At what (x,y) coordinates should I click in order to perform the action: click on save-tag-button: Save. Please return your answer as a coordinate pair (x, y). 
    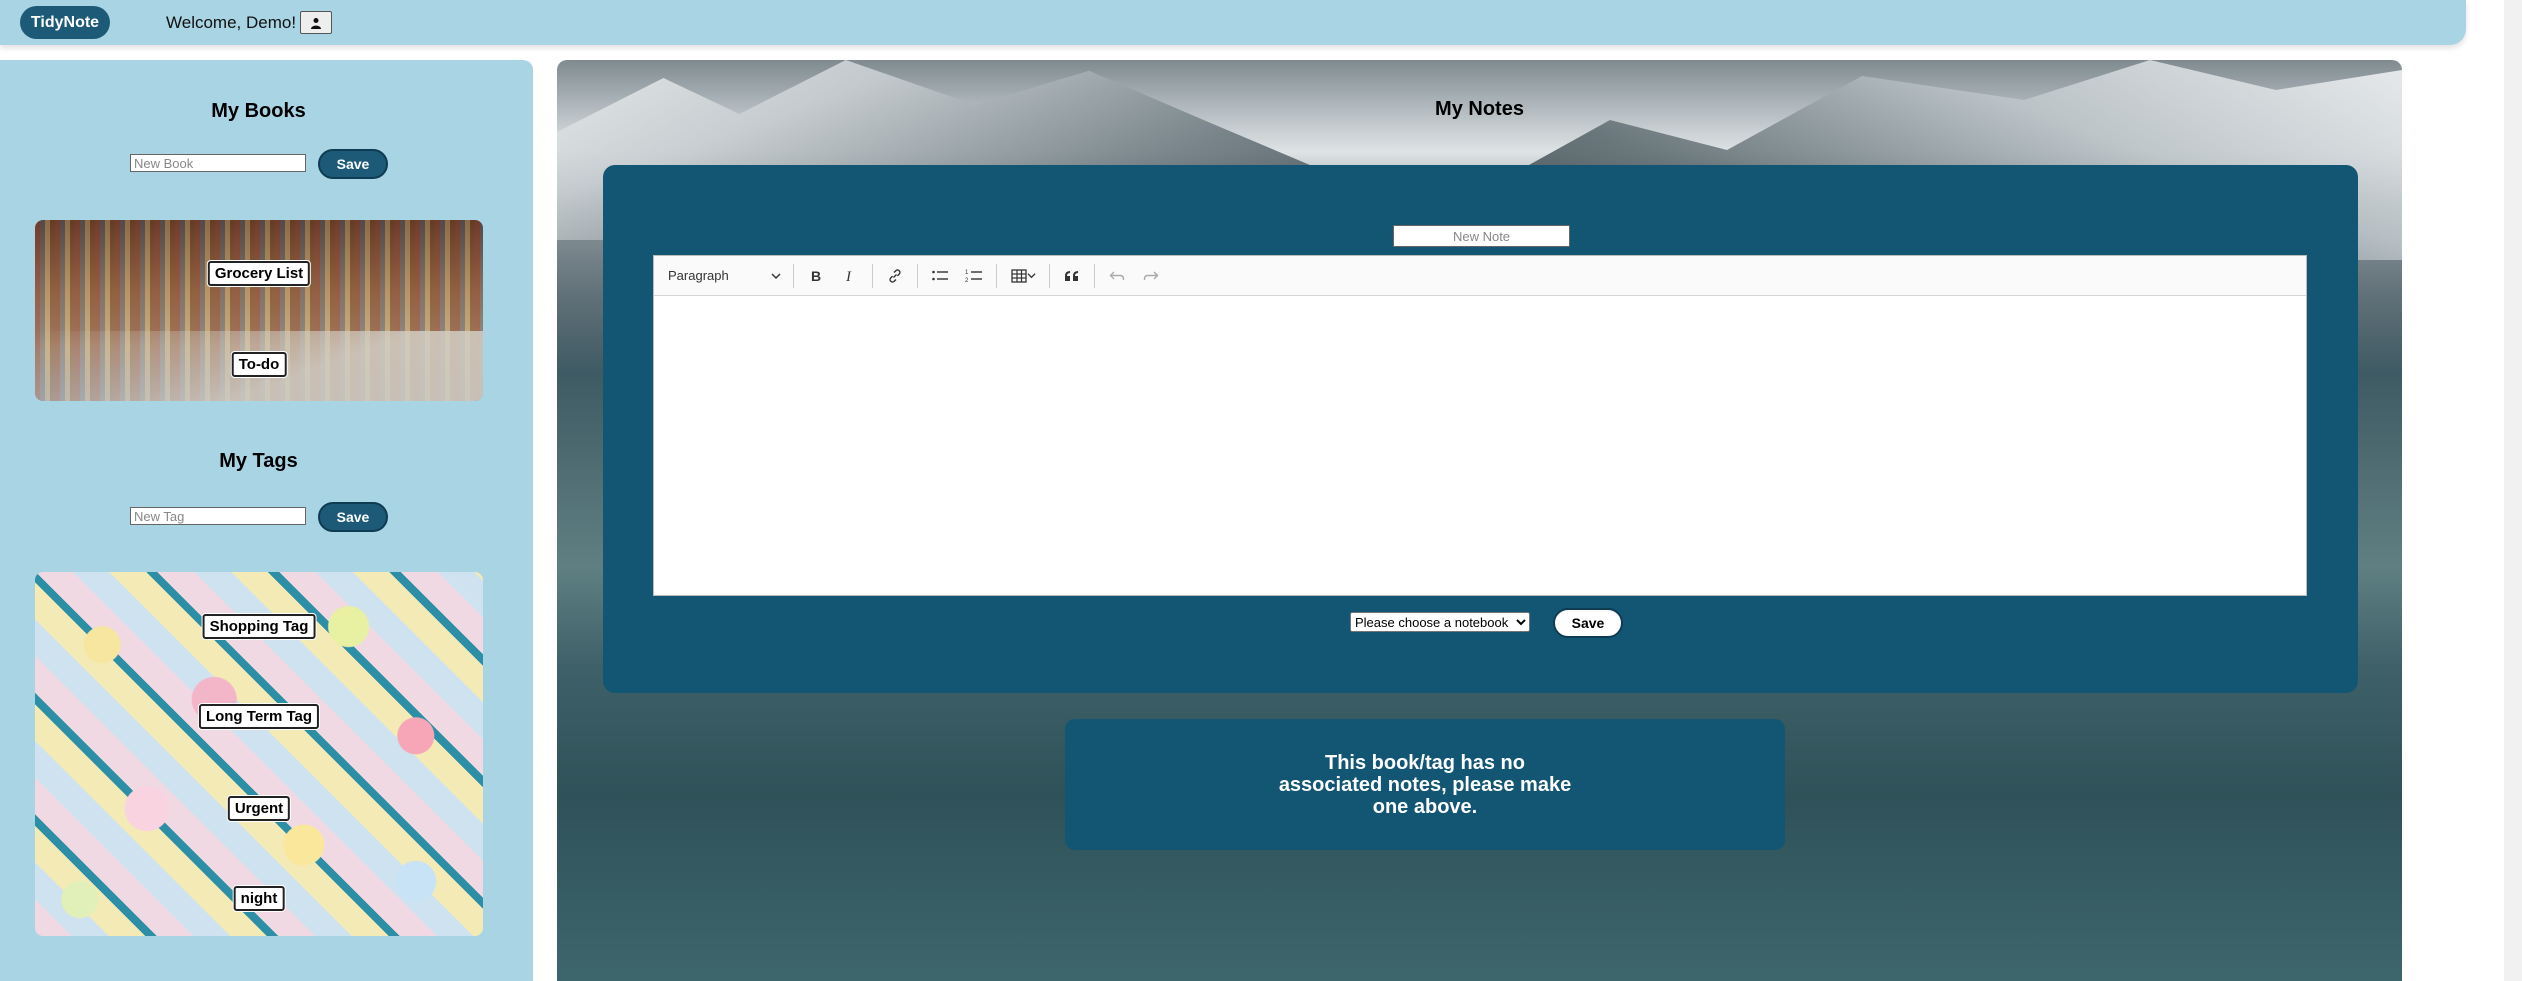
    Looking at the image, I should click on (353, 517).